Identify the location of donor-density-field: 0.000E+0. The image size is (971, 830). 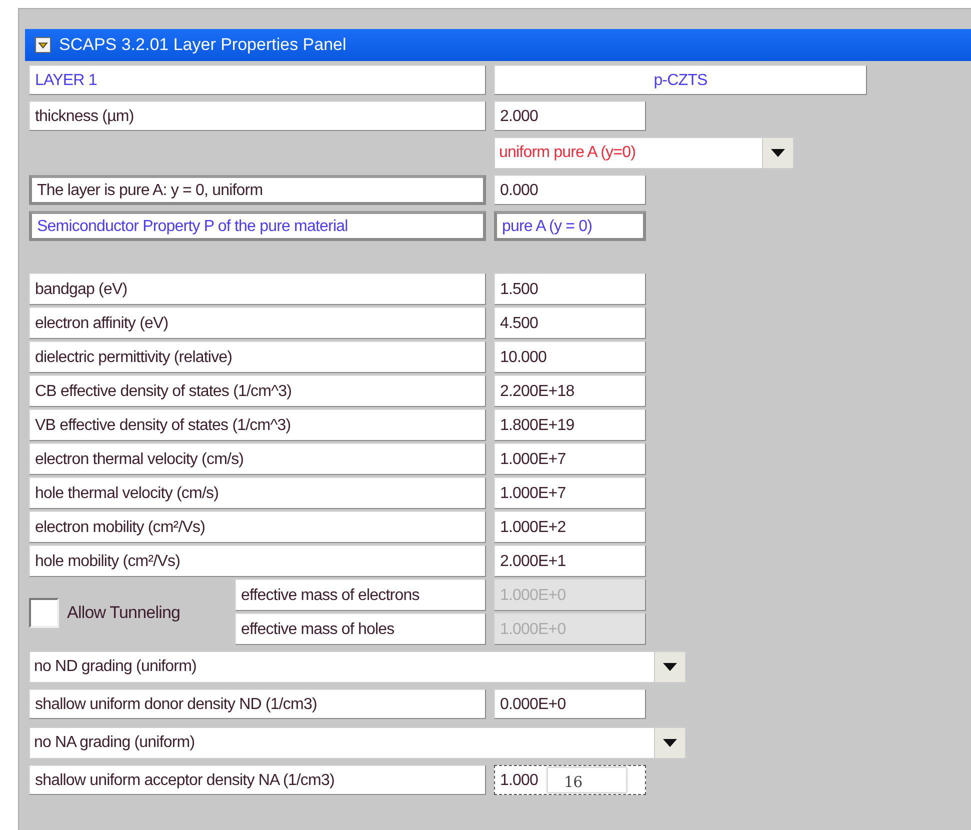
(570, 704).